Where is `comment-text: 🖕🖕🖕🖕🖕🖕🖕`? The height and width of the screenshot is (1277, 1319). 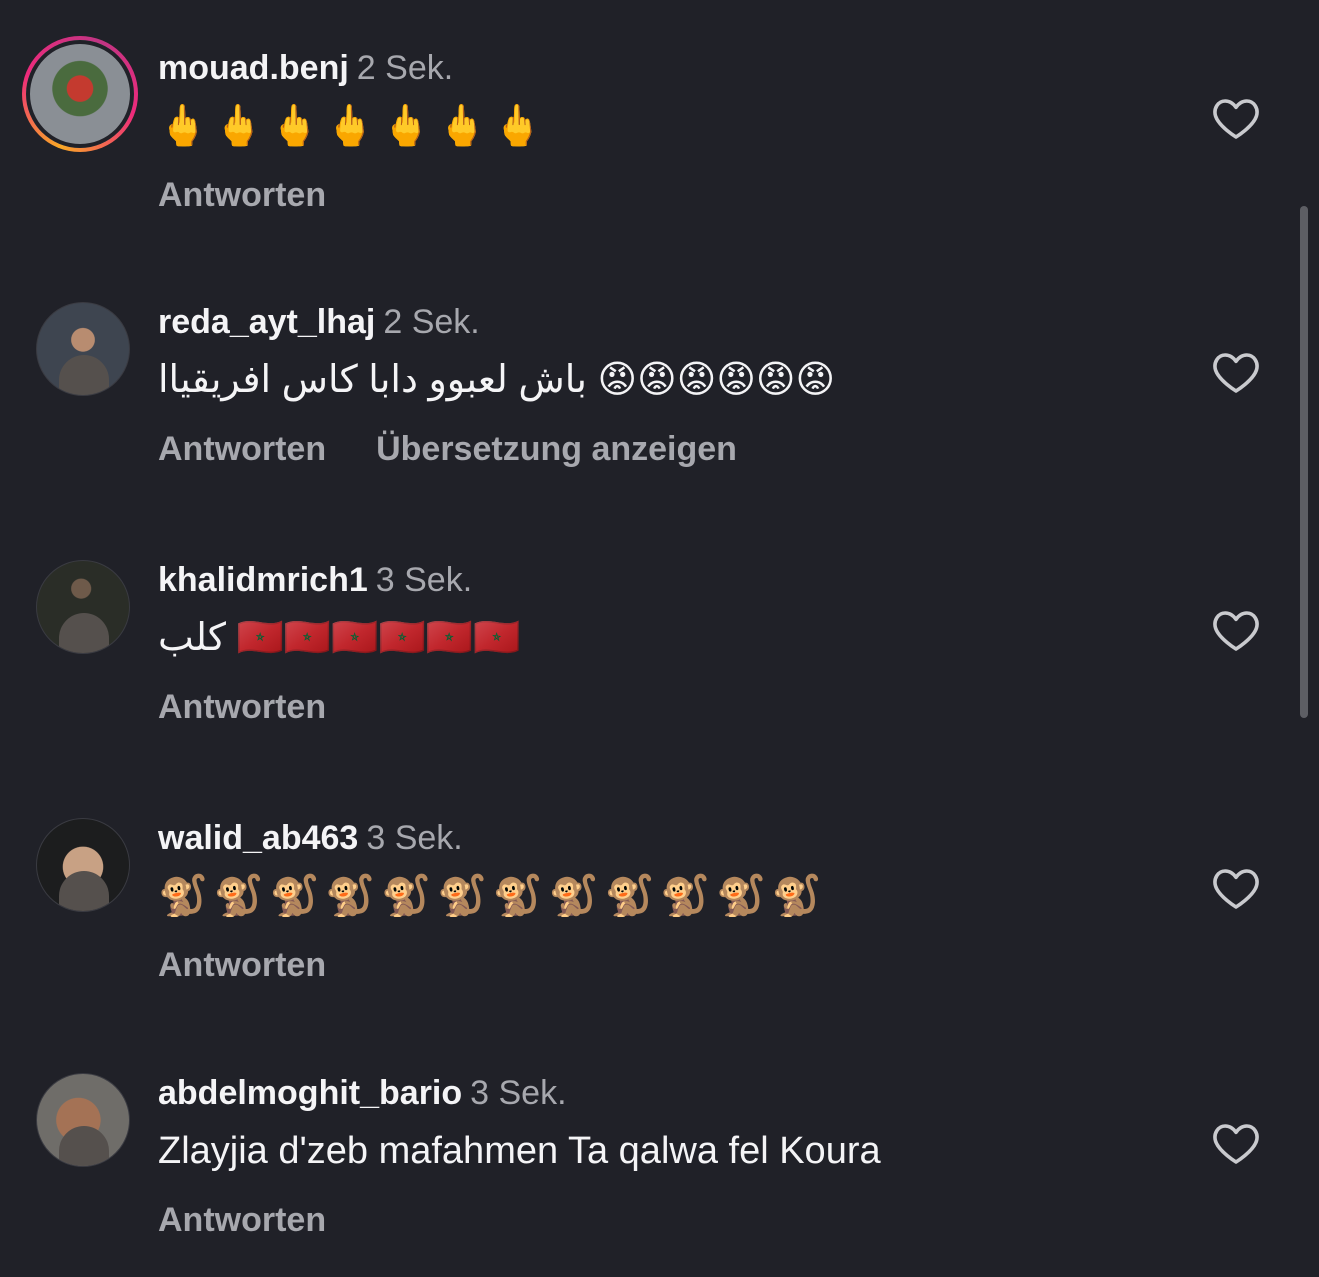 comment-text: 🖕🖕🖕🖕🖕🖕🖕 is located at coordinates (353, 126).